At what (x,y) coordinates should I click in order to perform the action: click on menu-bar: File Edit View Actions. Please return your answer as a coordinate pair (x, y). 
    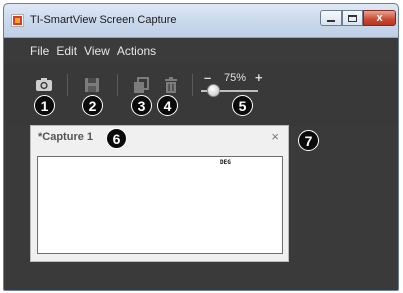
    Looking at the image, I should click on (201, 51).